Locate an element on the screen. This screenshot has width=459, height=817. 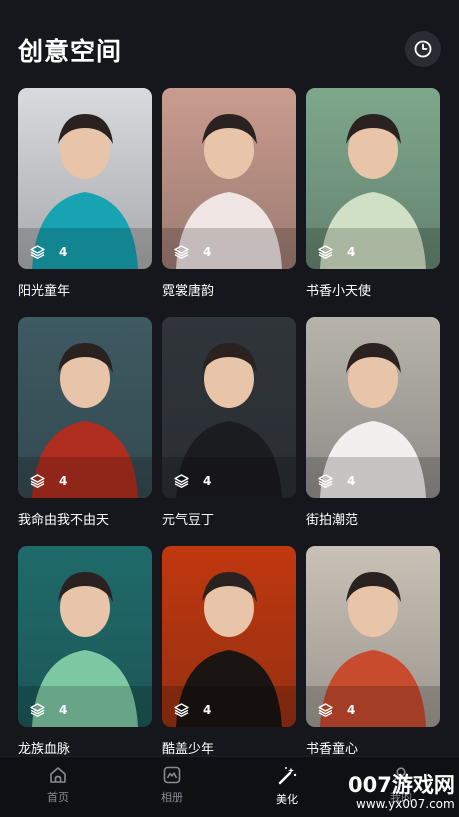
card-title: 阳光童年 is located at coordinates (44, 291).